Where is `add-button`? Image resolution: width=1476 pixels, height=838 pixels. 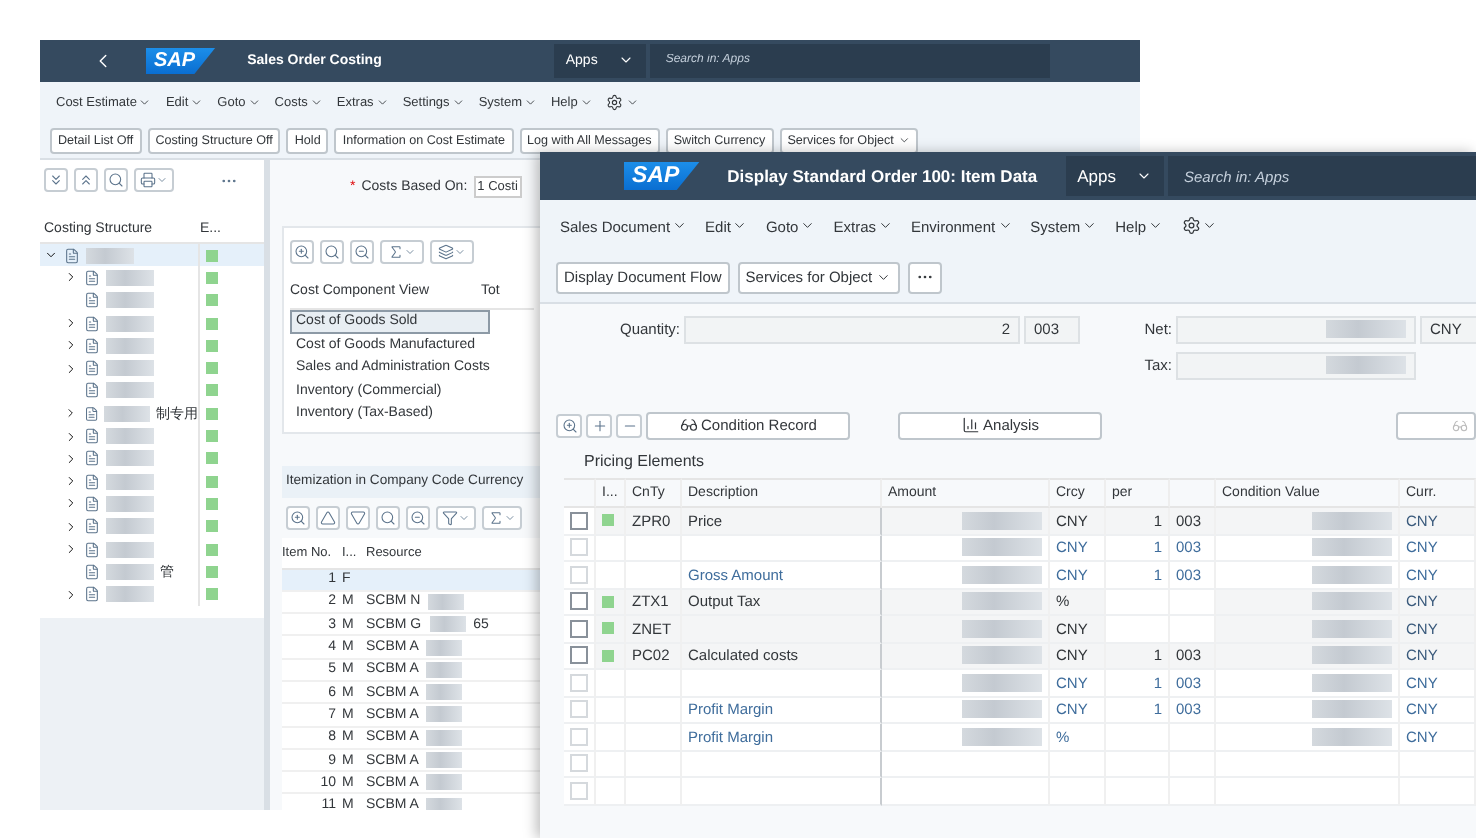 add-button is located at coordinates (599, 425).